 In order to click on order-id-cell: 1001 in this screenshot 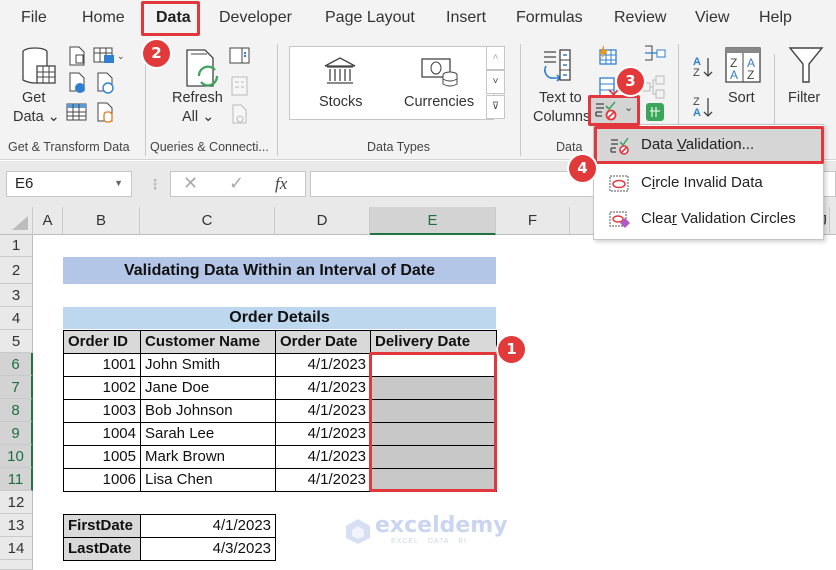, I will do `click(102, 365)`.